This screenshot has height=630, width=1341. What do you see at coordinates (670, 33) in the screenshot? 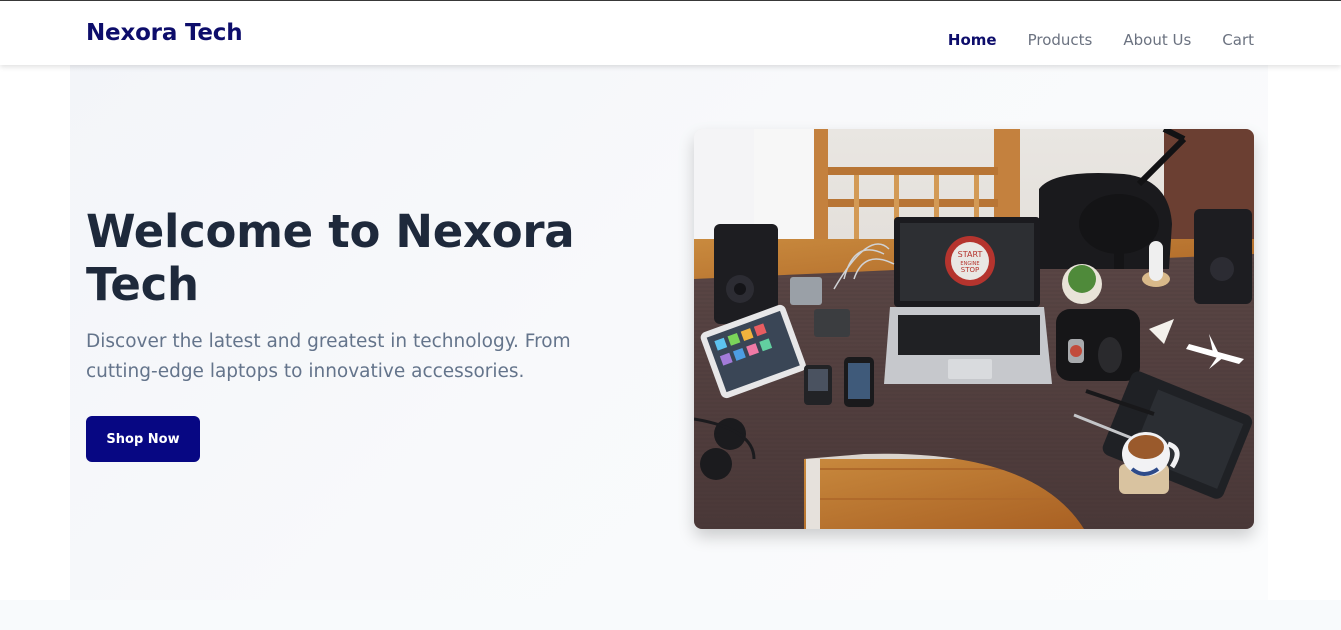
I see `site-header: Nexora Tech Home Products About Us Cart` at bounding box center [670, 33].